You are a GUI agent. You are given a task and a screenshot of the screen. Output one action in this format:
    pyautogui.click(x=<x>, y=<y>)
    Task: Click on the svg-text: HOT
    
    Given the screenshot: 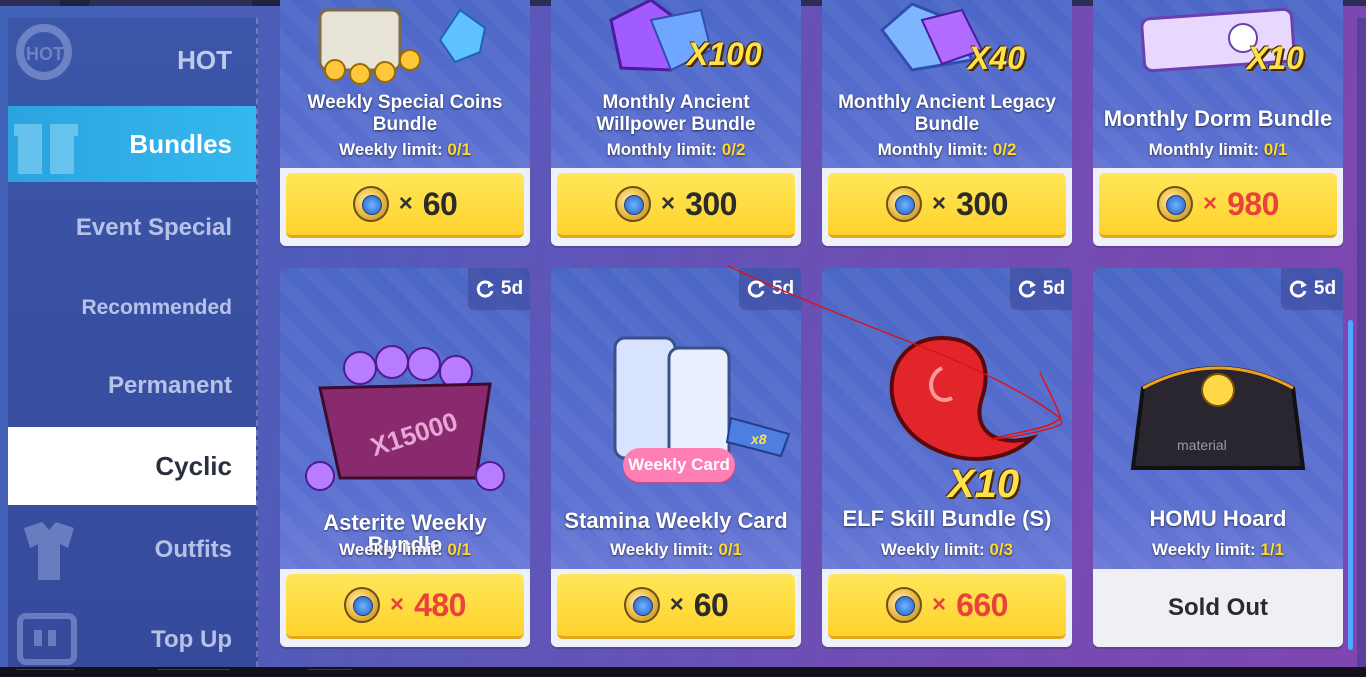 What is the action you would take?
    pyautogui.click(x=45, y=54)
    